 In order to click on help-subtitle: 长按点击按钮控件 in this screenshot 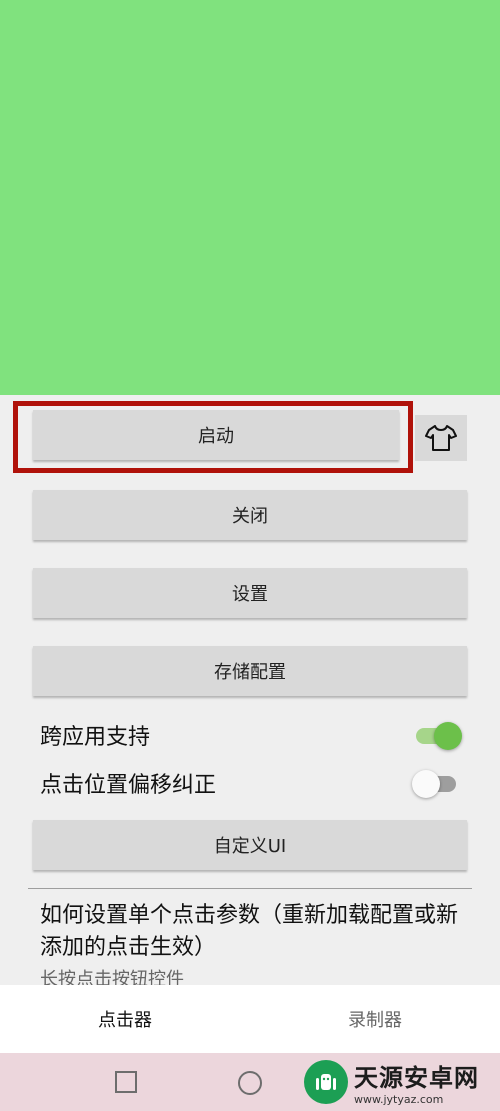, I will do `click(112, 977)`.